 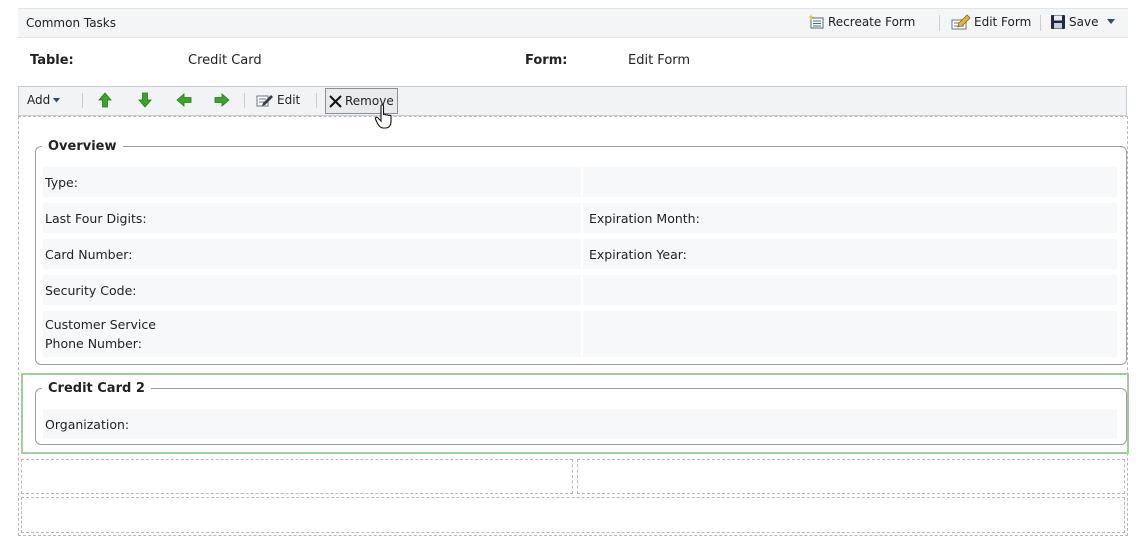 I want to click on move-left-button, so click(x=184, y=100).